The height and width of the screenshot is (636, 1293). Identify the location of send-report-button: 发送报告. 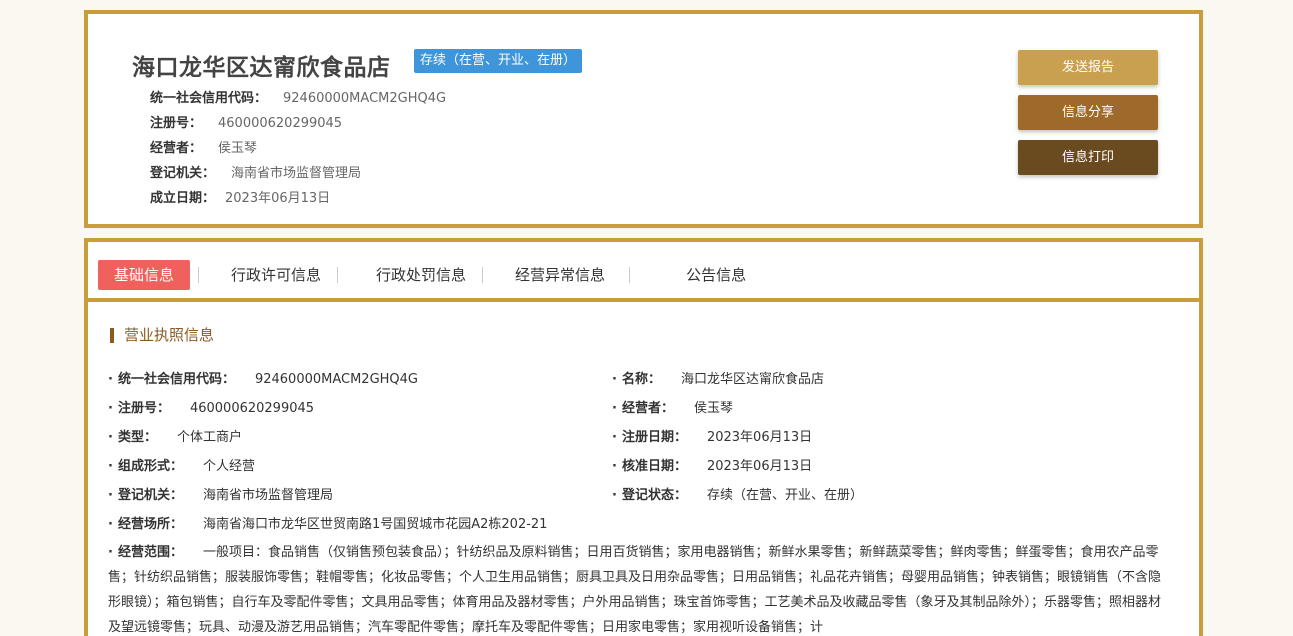
(1088, 67).